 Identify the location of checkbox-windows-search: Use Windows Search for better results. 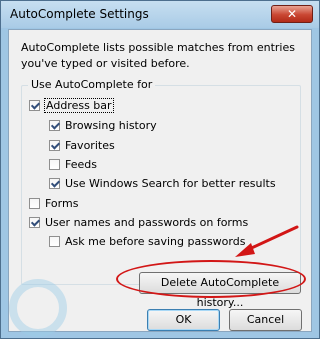
(162, 183).